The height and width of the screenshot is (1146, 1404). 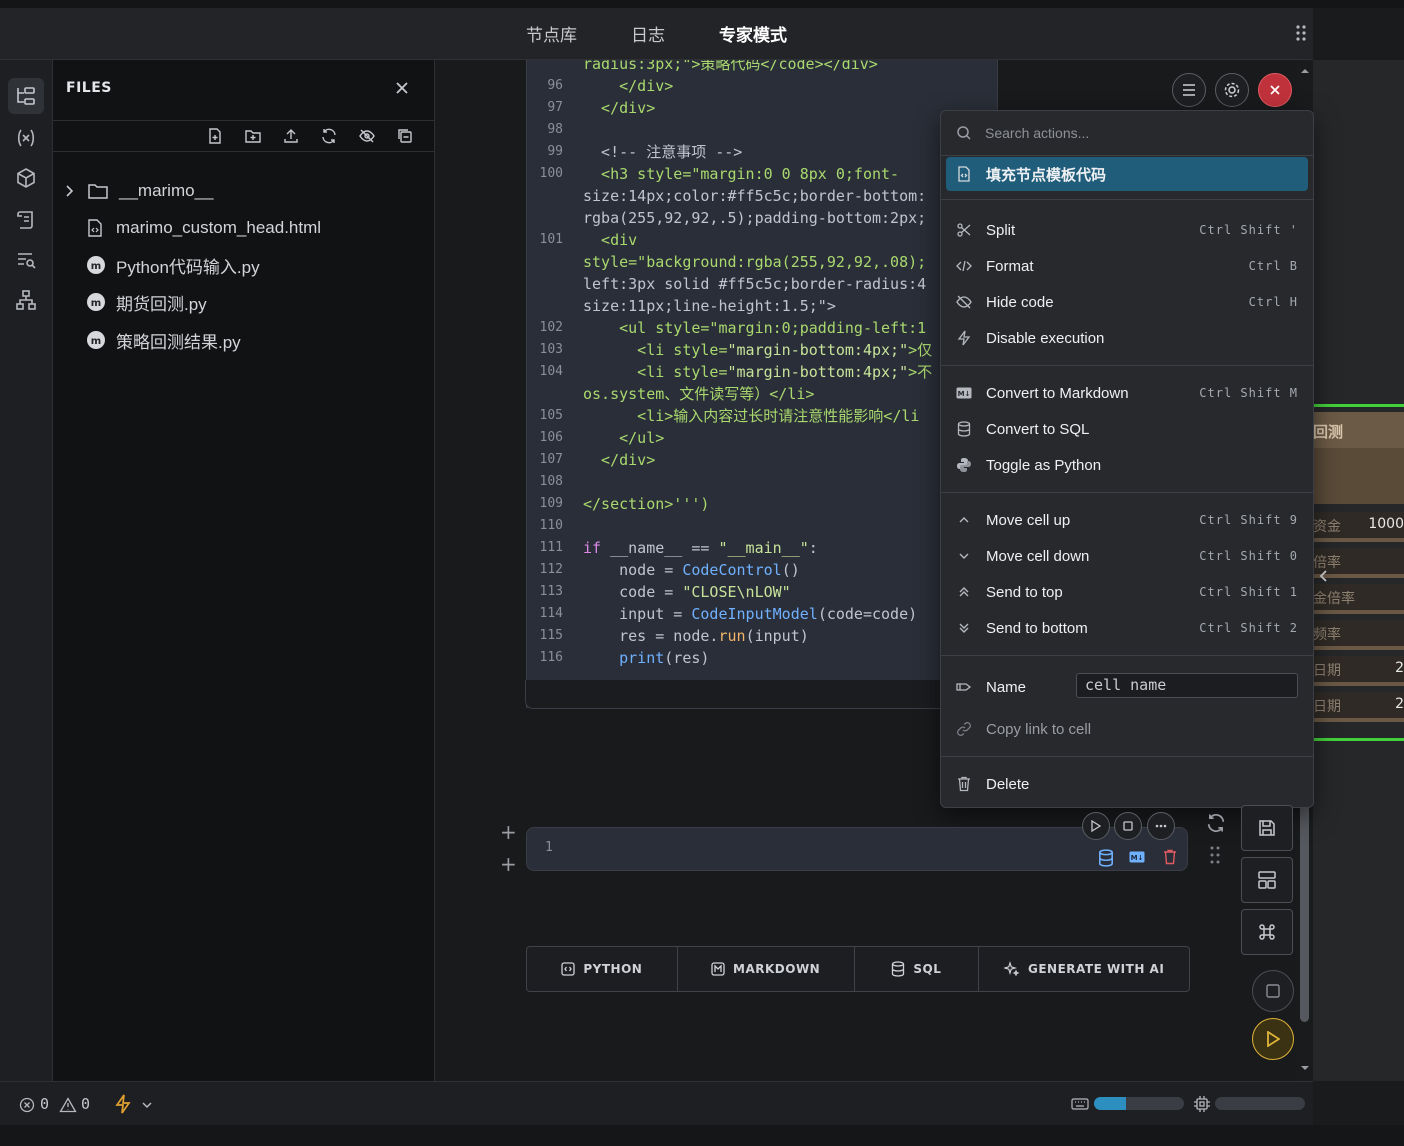 I want to click on scroll-up-arrow-icon, so click(x=1305, y=71).